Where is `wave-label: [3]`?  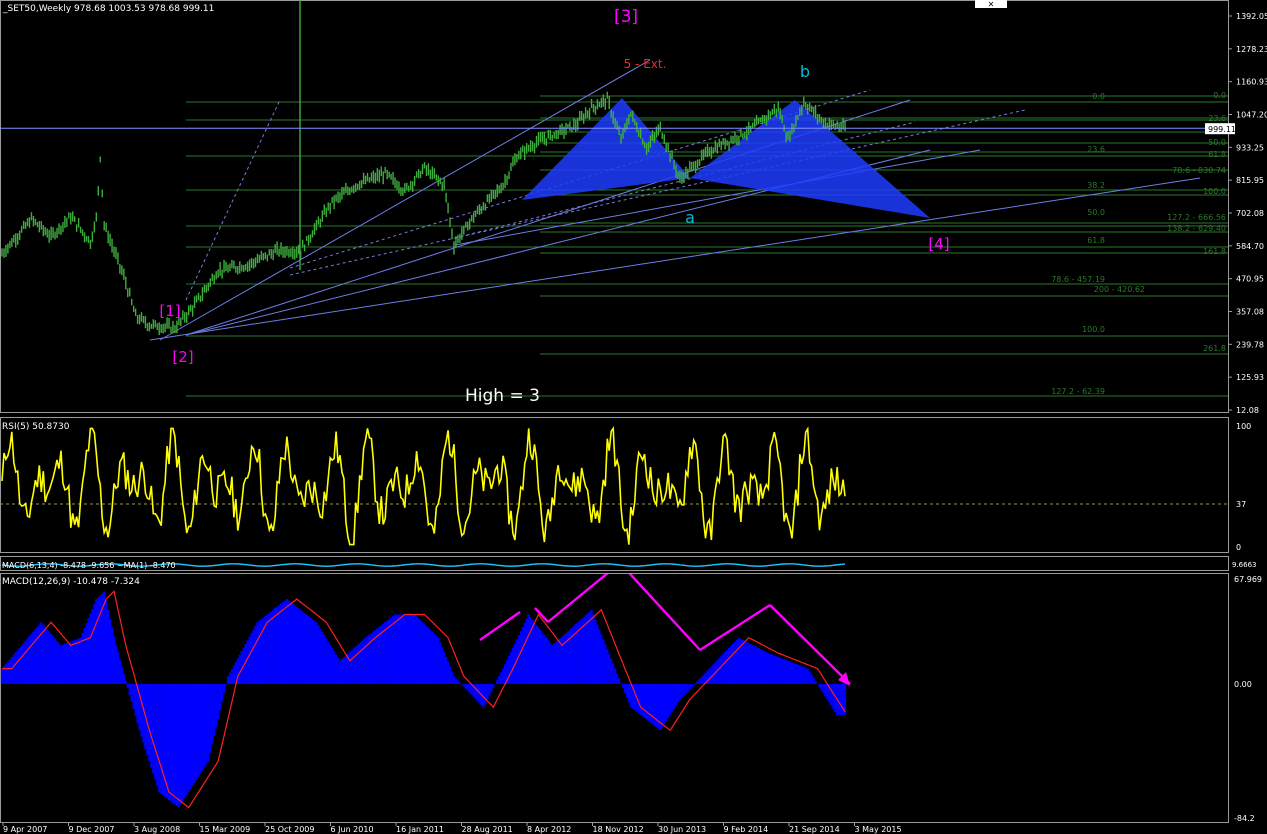 wave-label: [3] is located at coordinates (626, 17).